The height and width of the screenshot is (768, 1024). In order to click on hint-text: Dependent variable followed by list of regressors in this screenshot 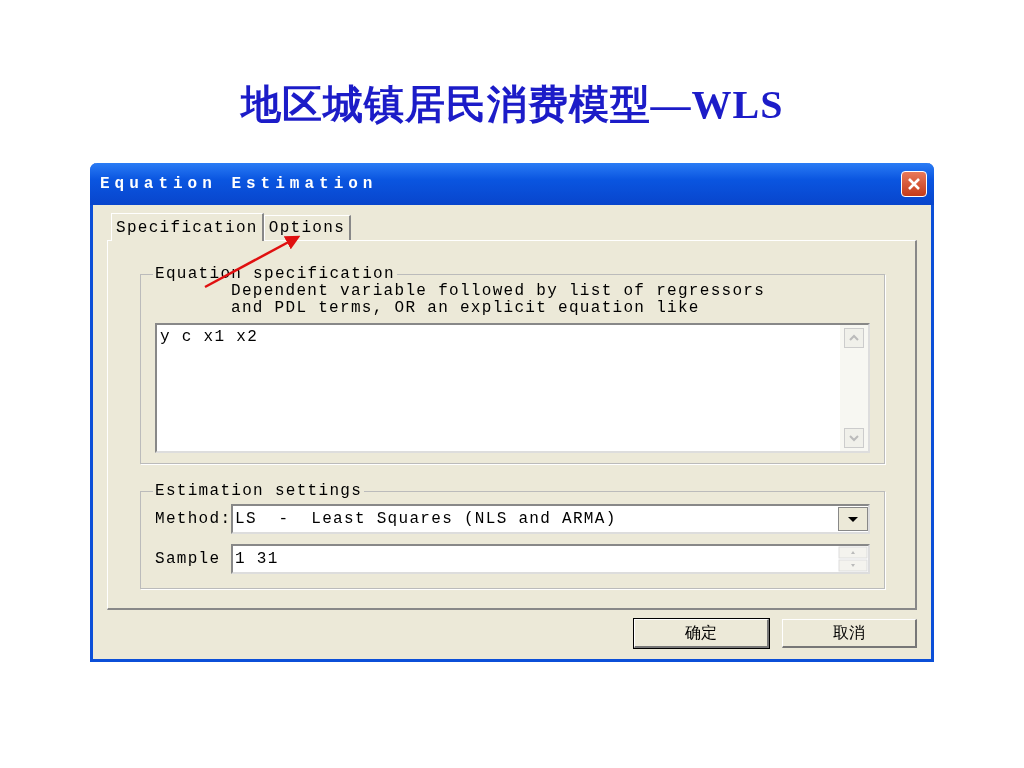, I will do `click(499, 291)`.